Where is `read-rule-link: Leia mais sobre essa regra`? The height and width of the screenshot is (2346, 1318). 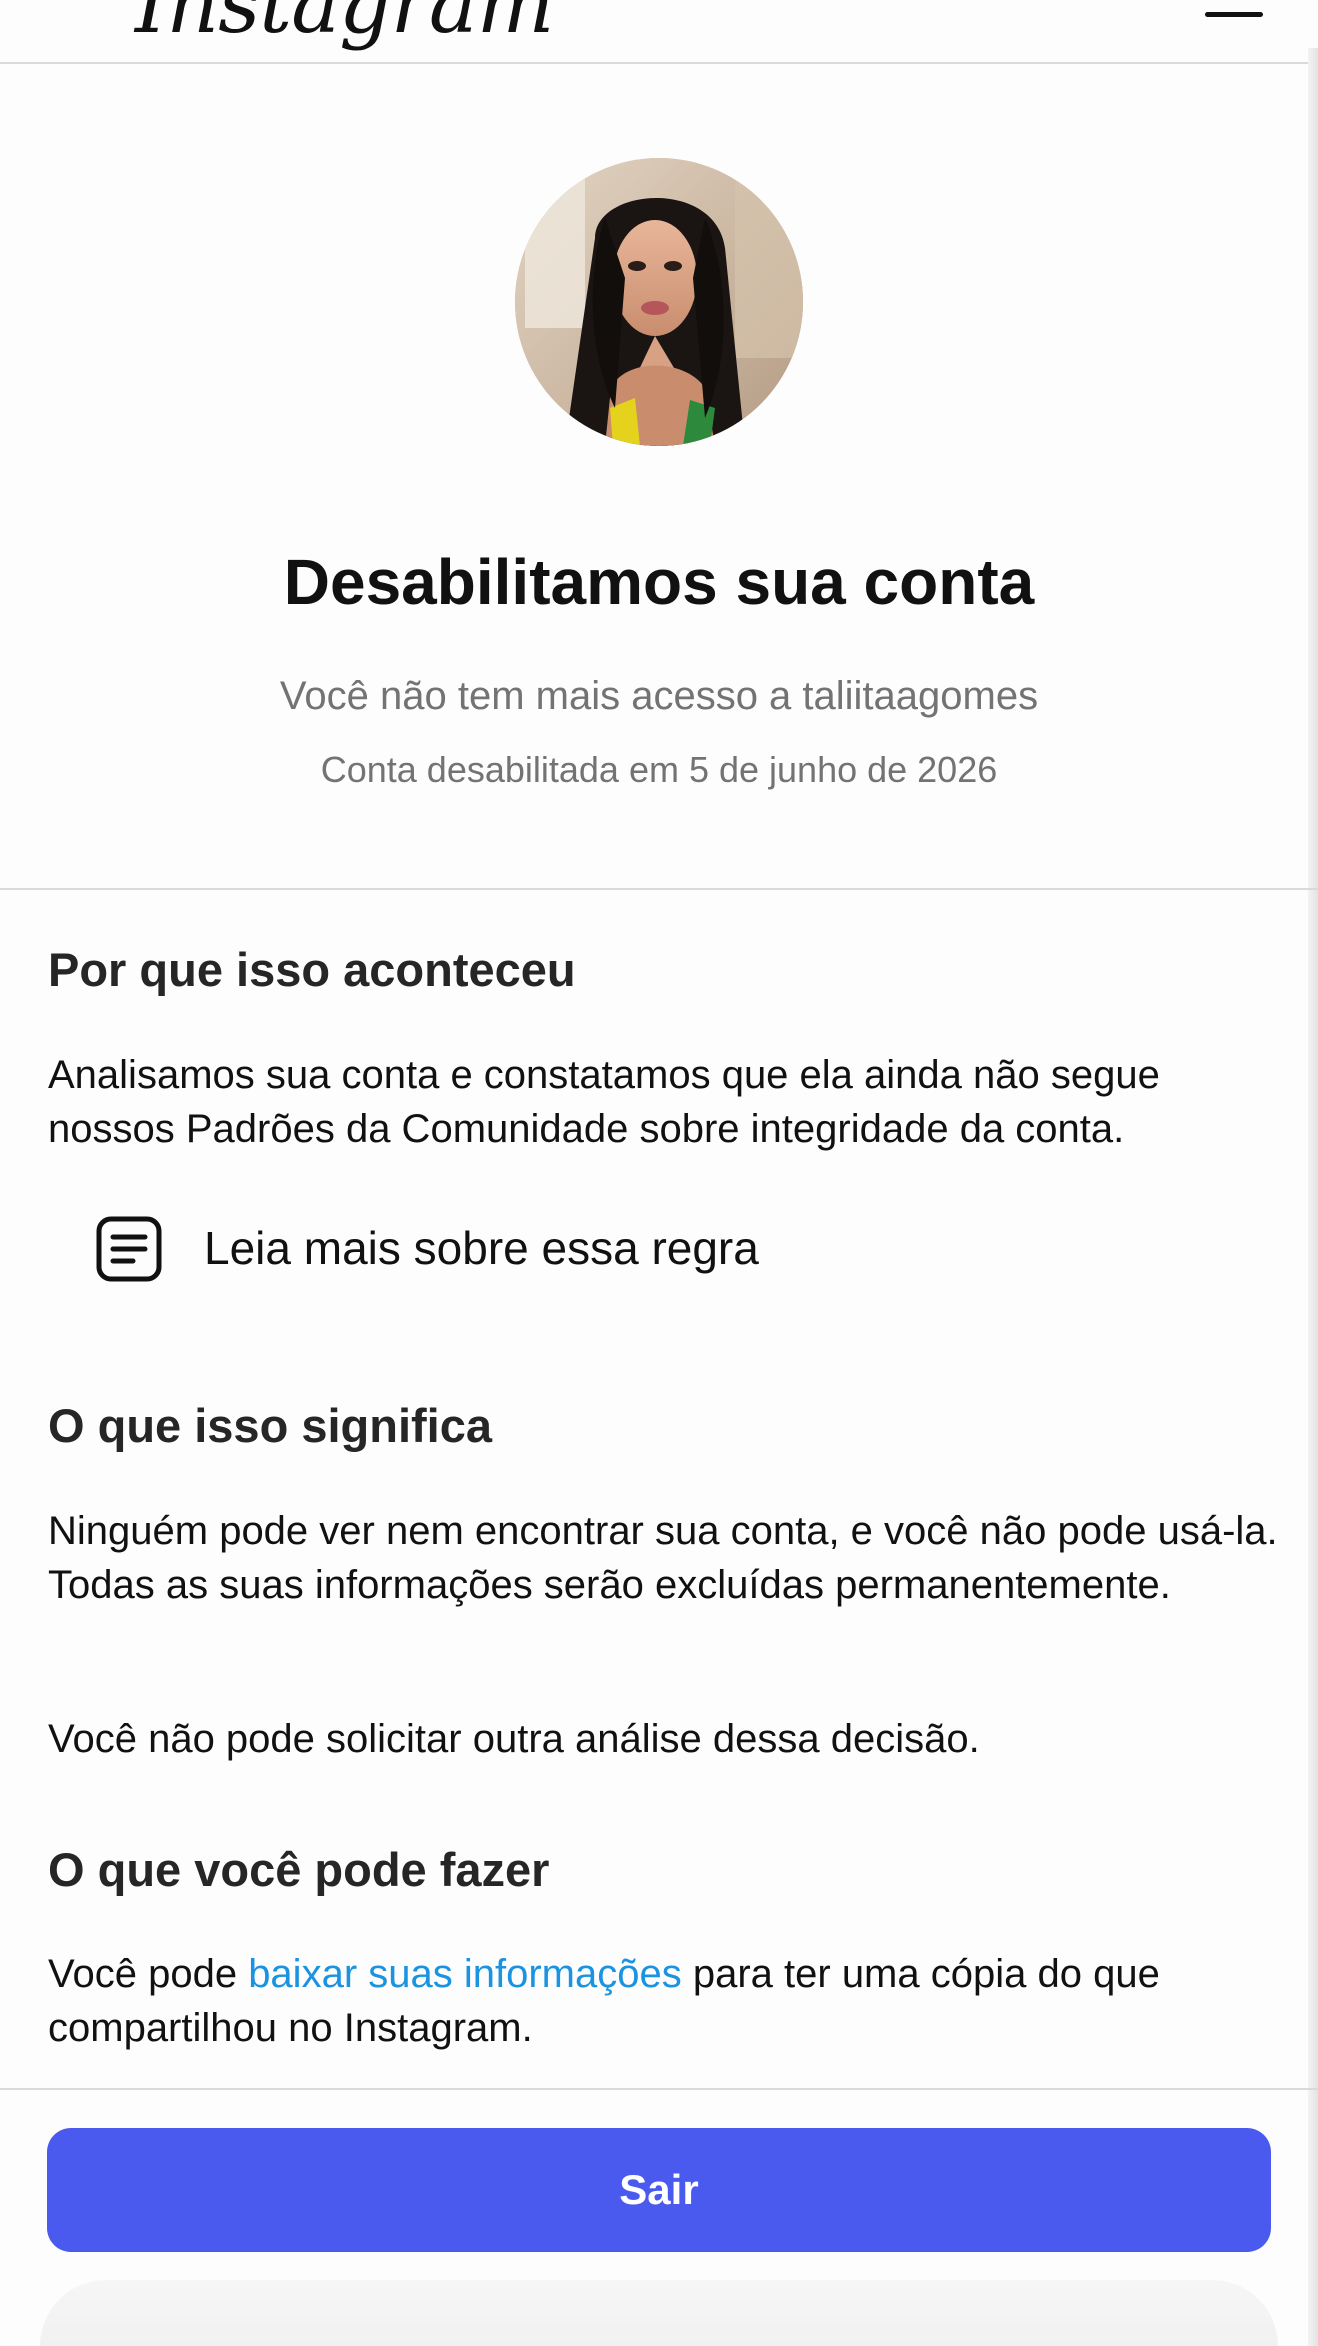 read-rule-link: Leia mais sobre essa regra is located at coordinates (476, 1249).